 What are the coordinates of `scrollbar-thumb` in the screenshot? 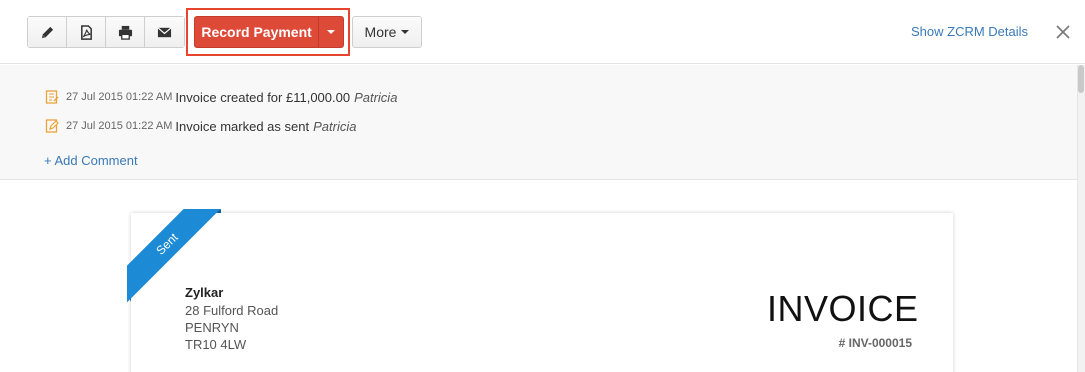 It's located at (1081, 79).